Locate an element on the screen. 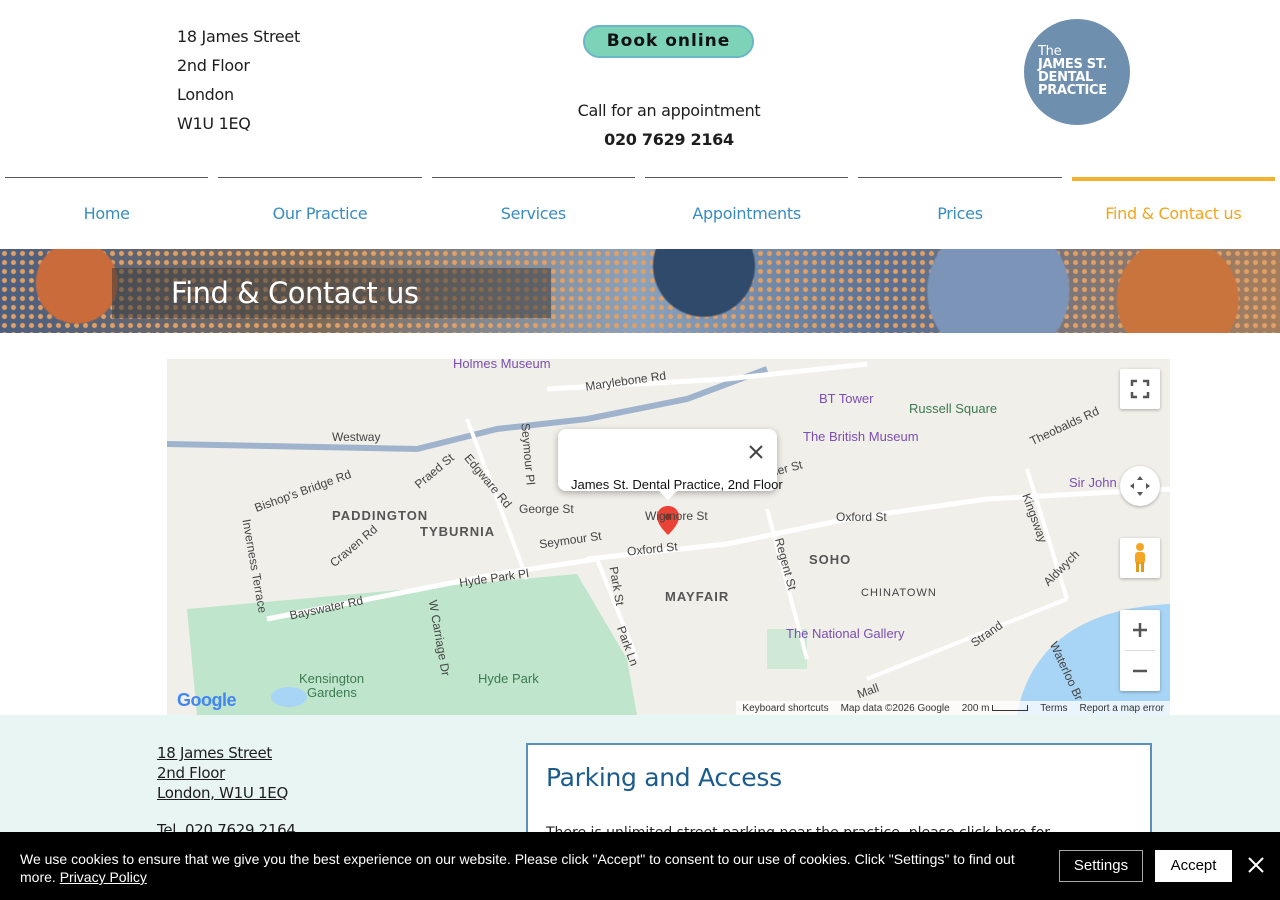 This screenshot has height=900, width=1280. call-label: Call for an appointment is located at coordinates (669, 110).